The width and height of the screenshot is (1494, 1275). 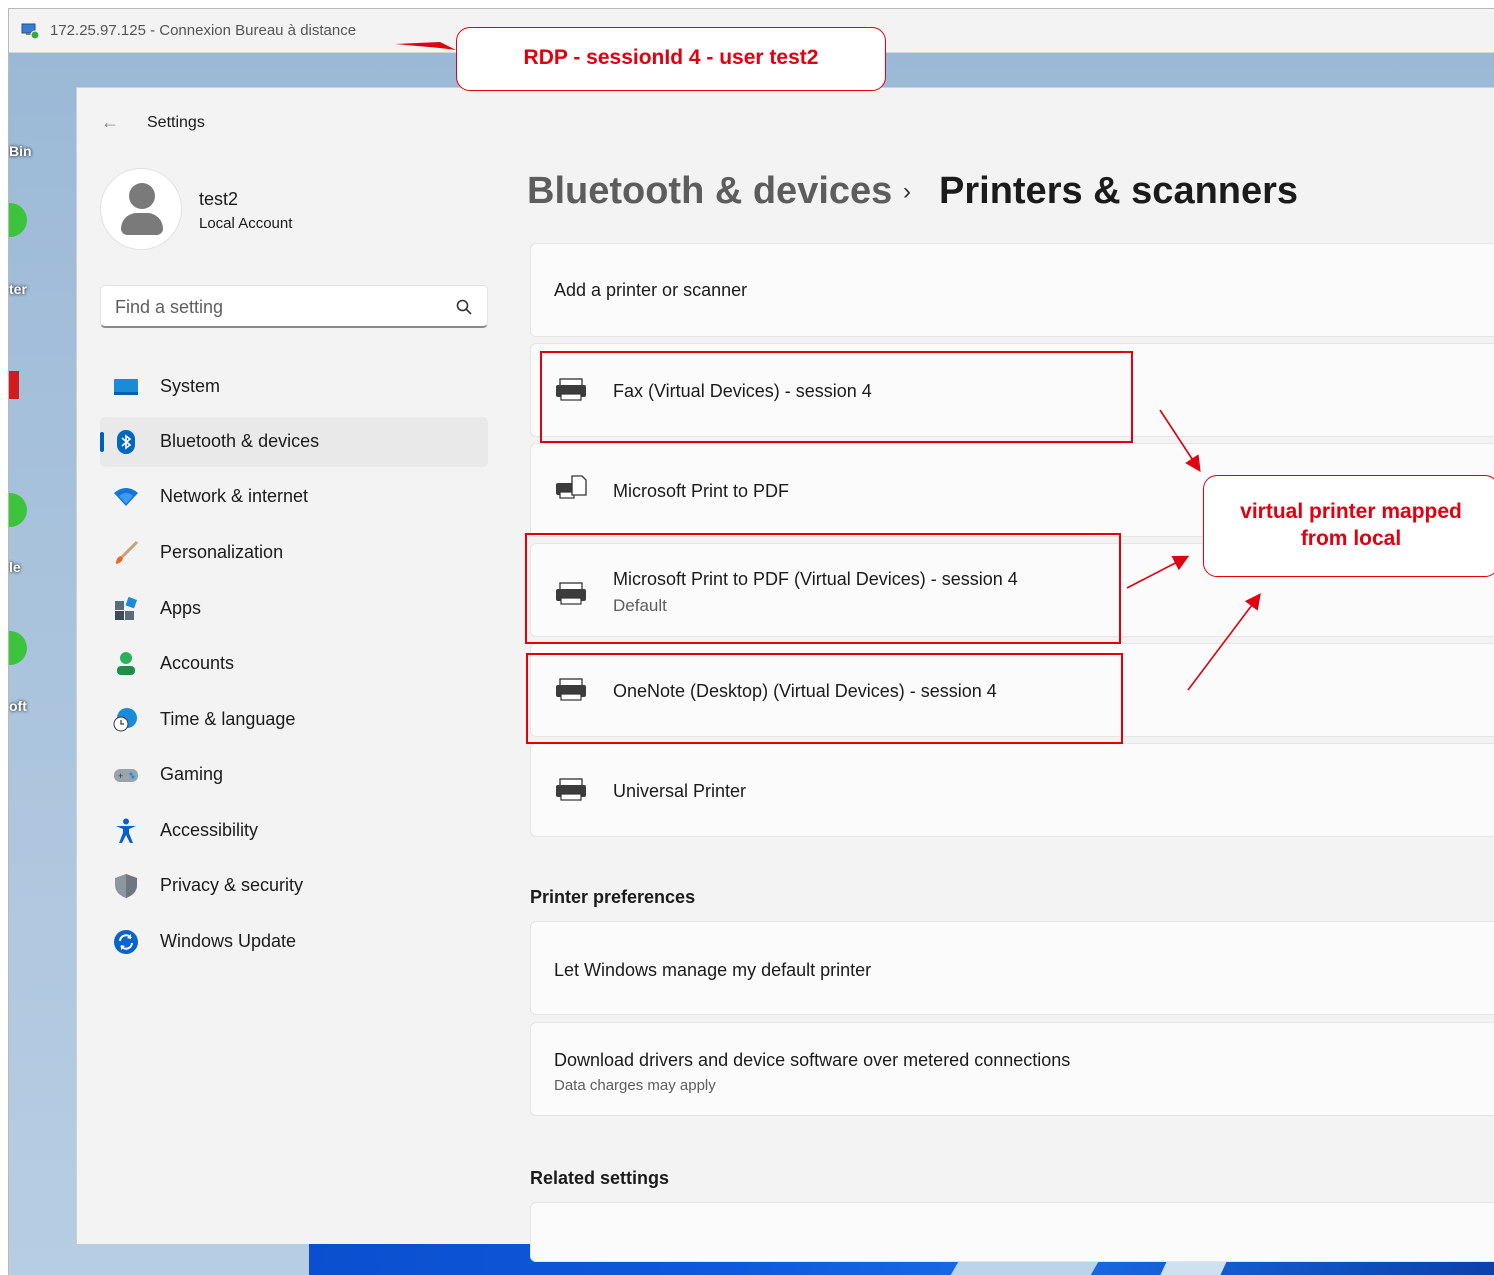 I want to click on highlight-box-fax, so click(x=836, y=397).